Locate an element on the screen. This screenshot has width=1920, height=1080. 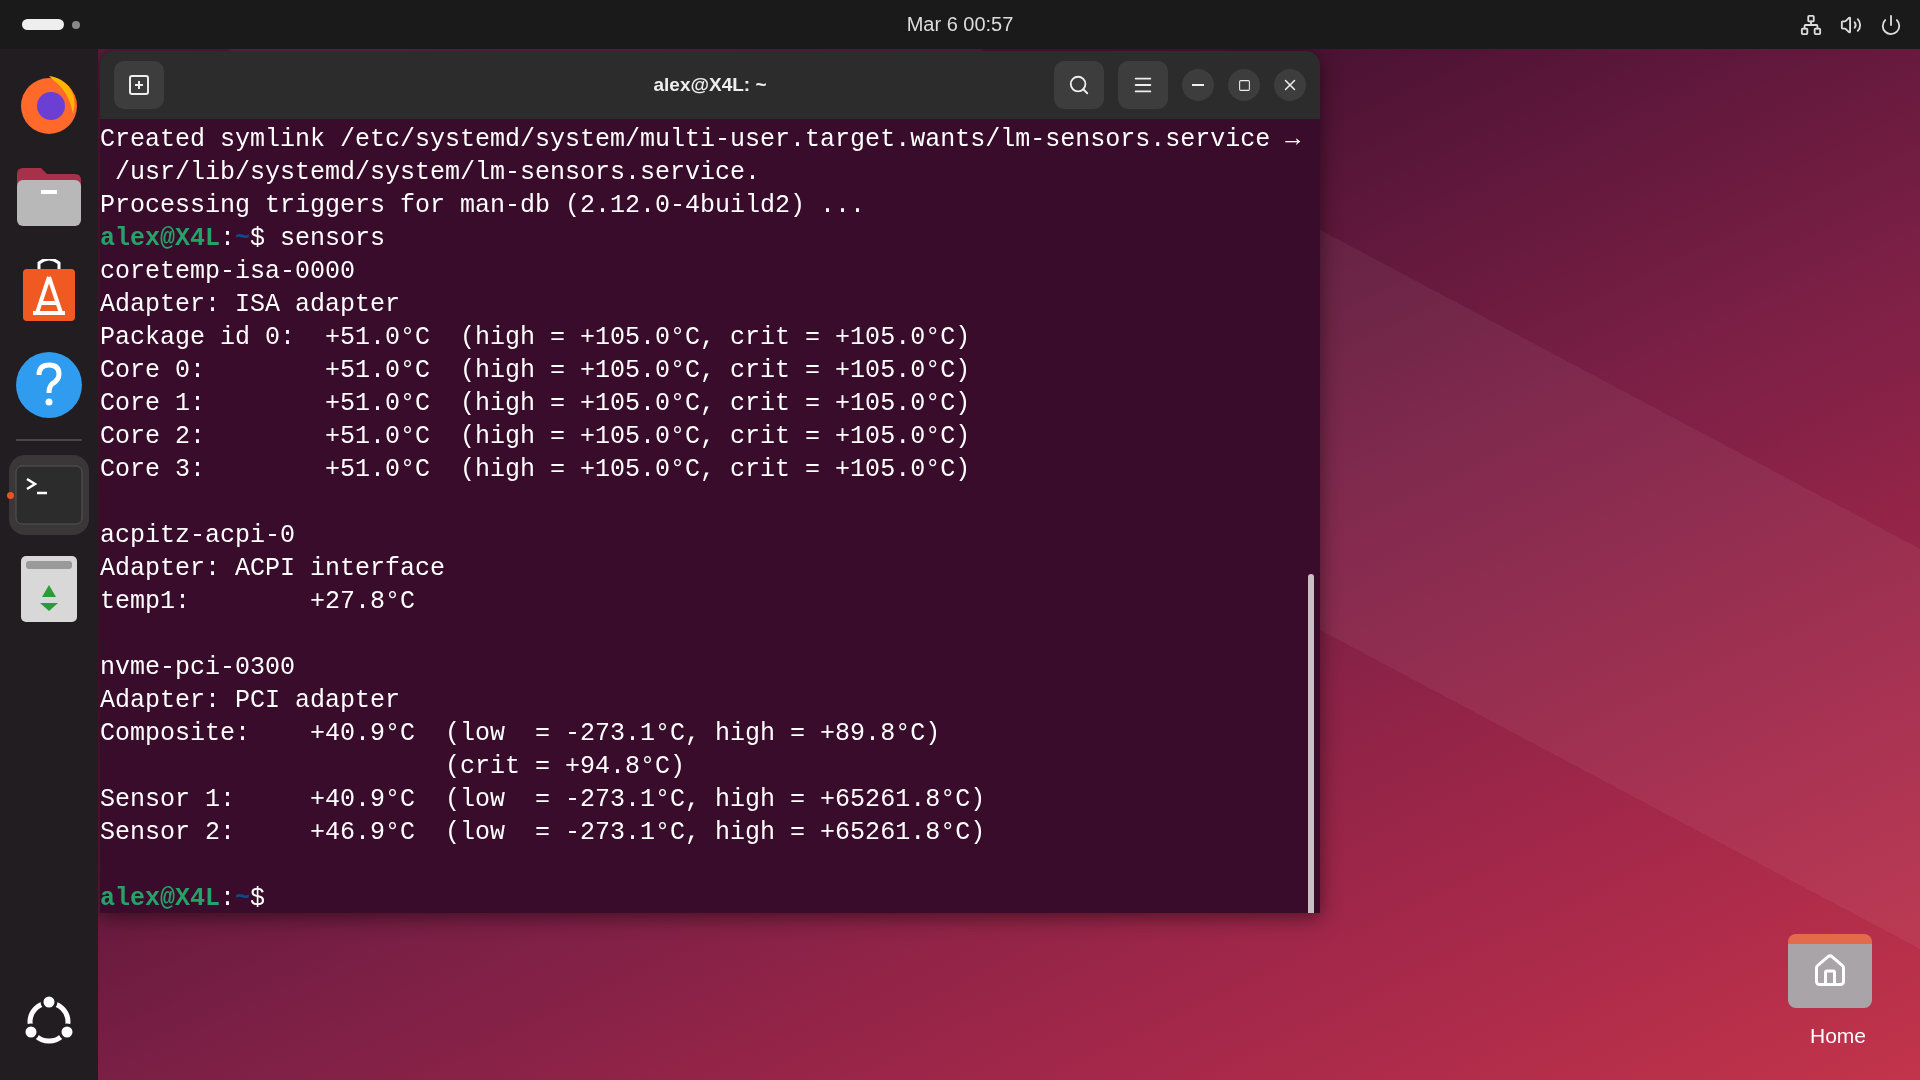
minimize-icon is located at coordinates (1198, 85).